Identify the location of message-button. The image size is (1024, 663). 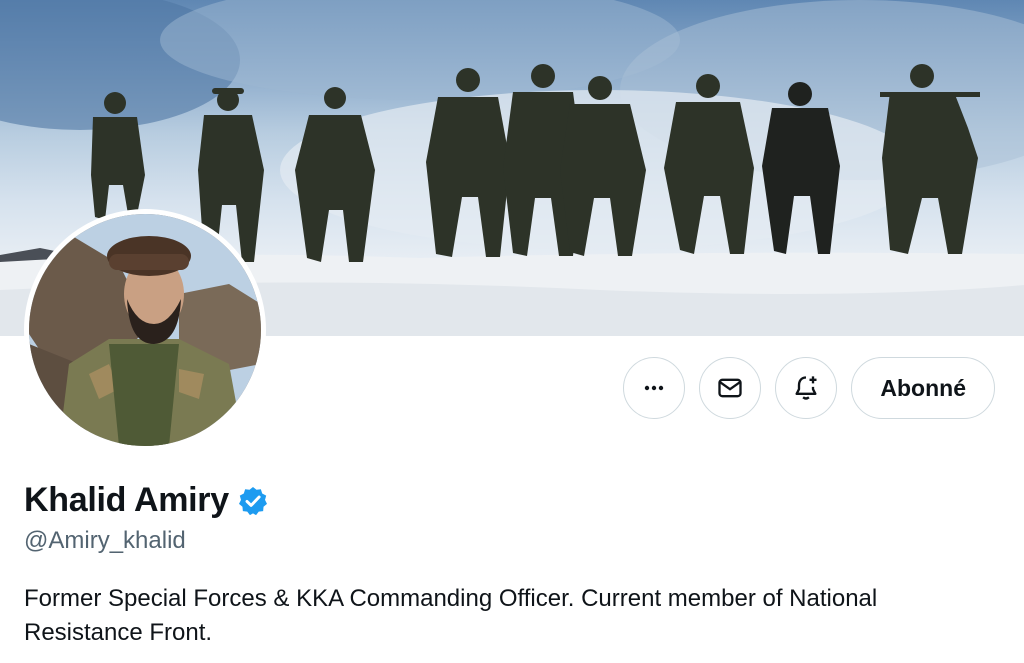
(730, 388).